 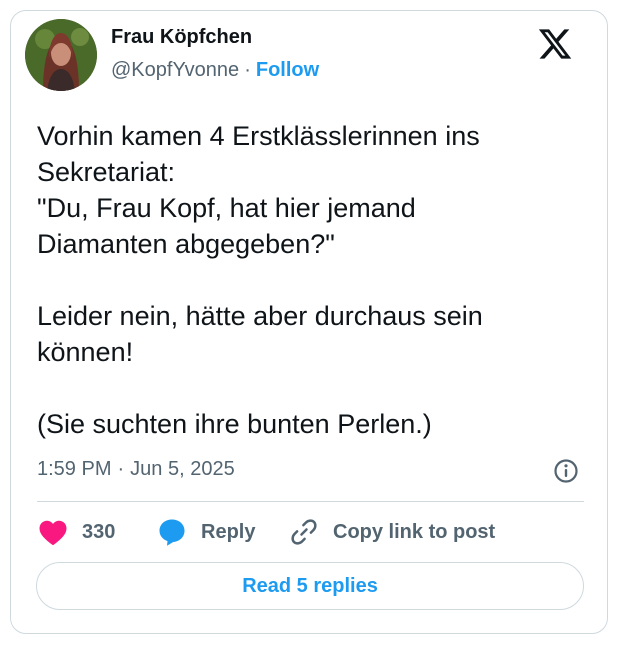 I want to click on link-icon, so click(x=311, y=532).